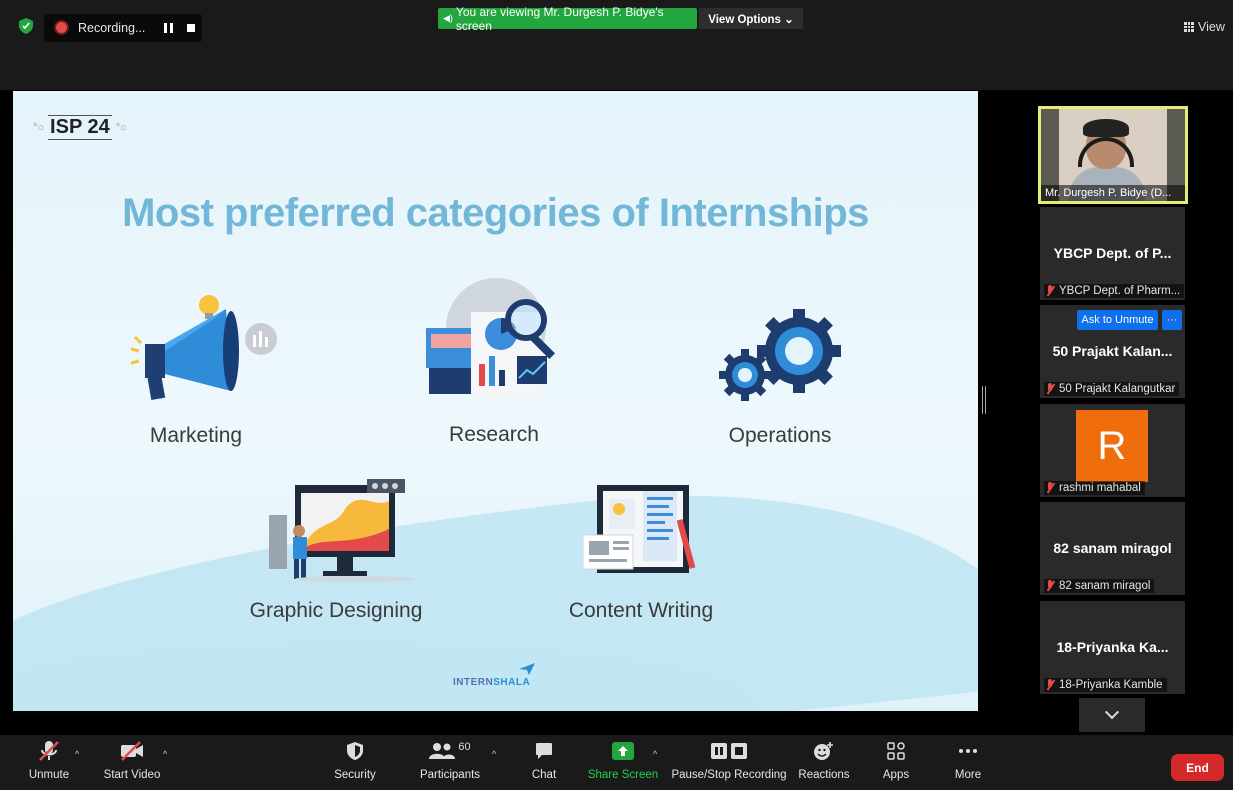  What do you see at coordinates (623, 751) in the screenshot?
I see `share-screen-icon` at bounding box center [623, 751].